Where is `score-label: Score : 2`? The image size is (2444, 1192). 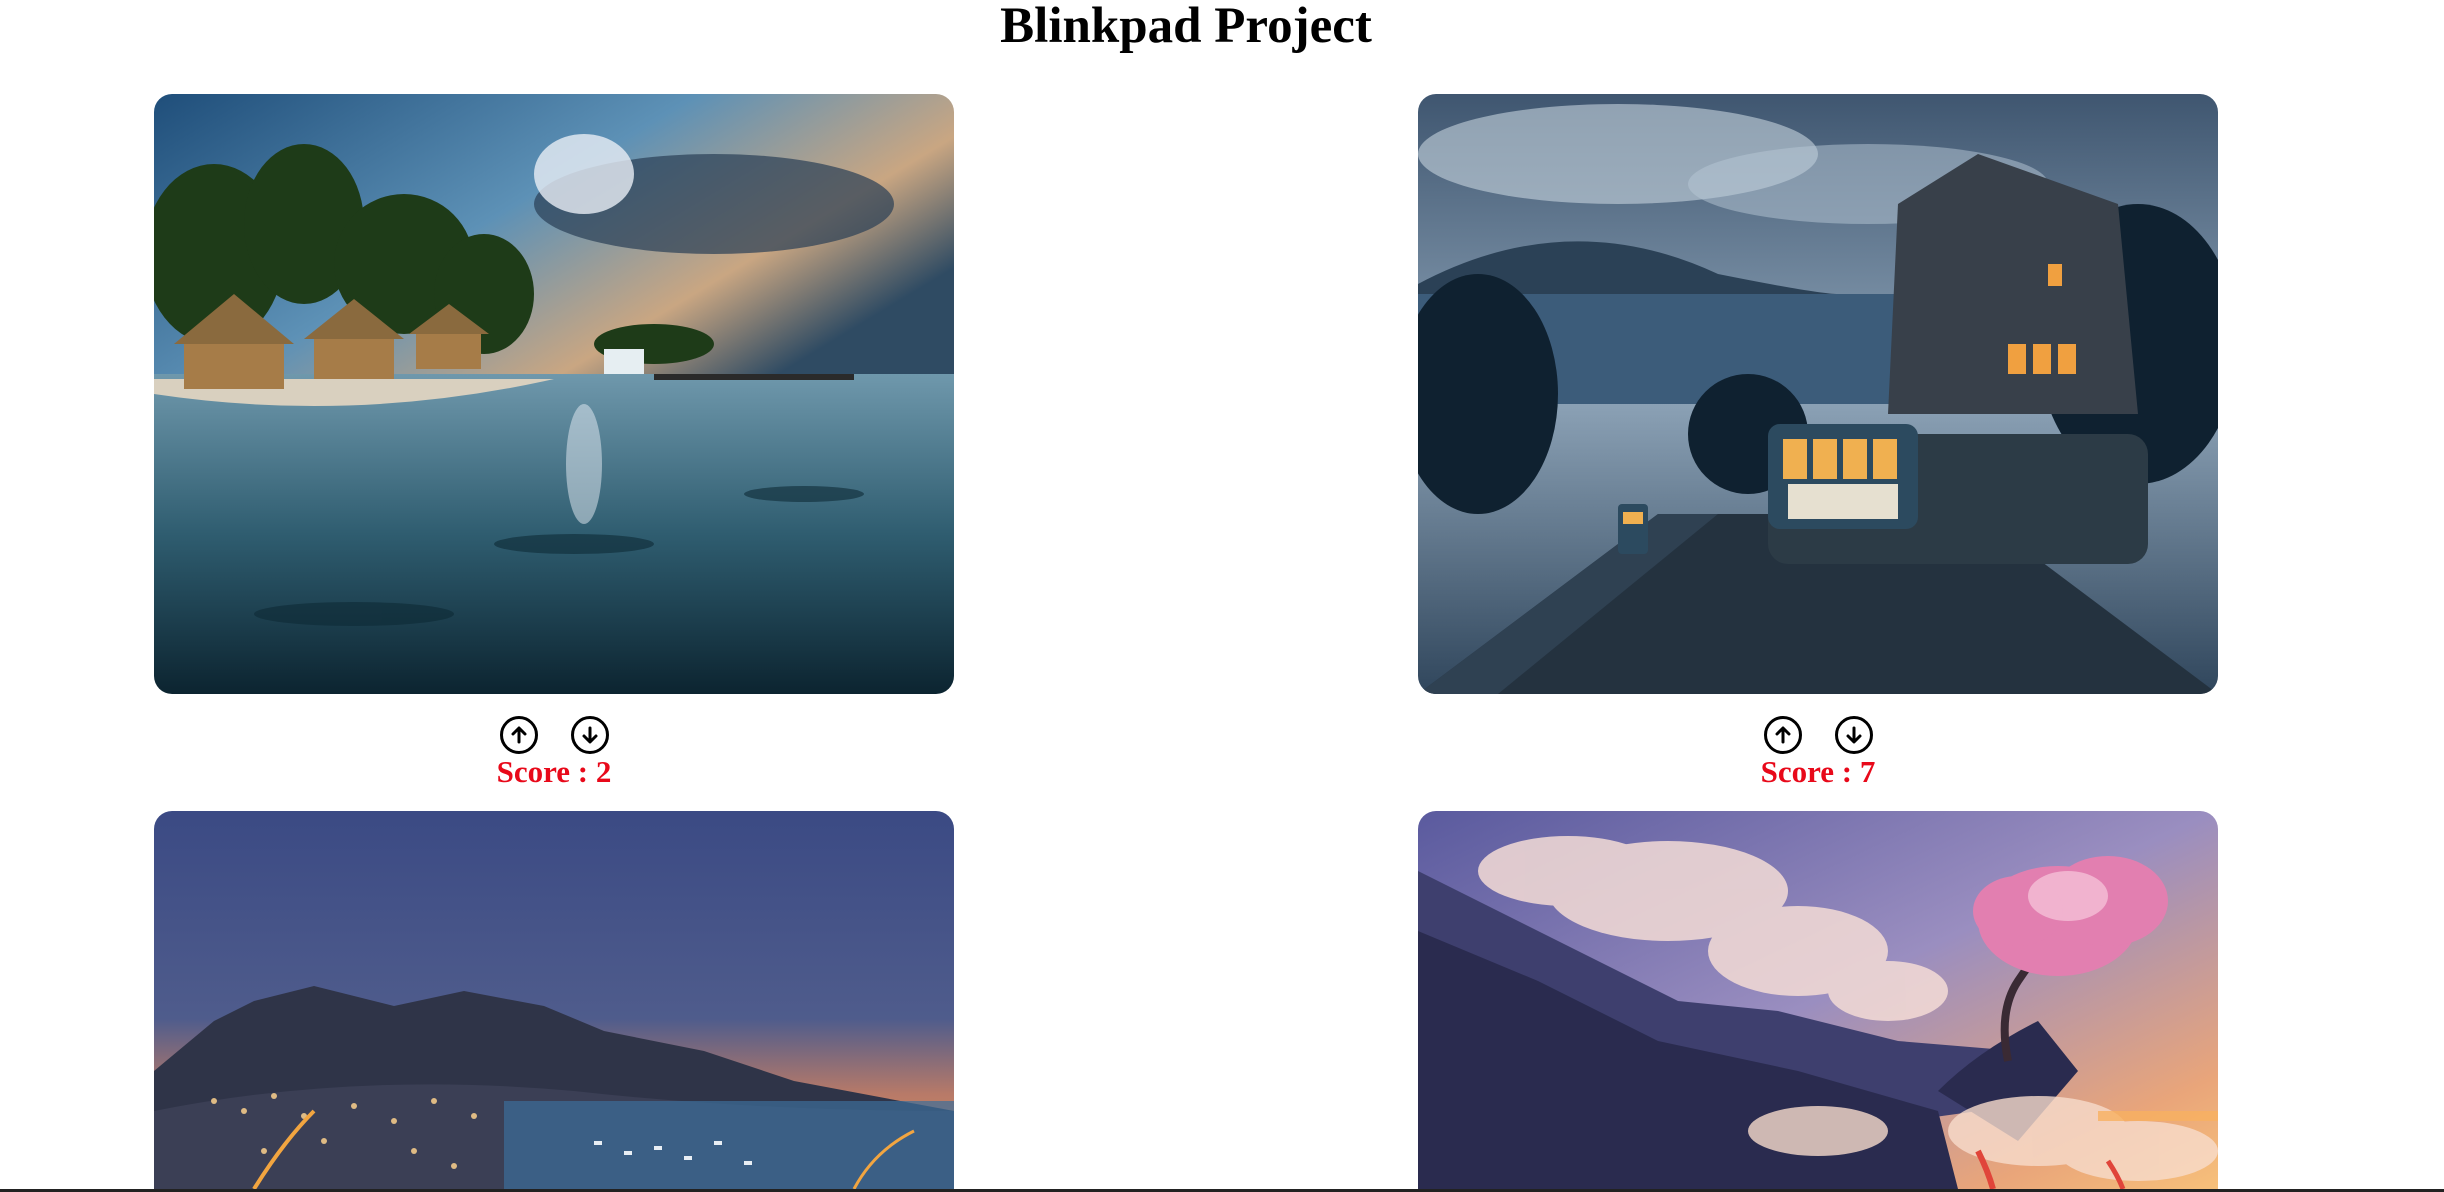 score-label: Score : 2 is located at coordinates (554, 771).